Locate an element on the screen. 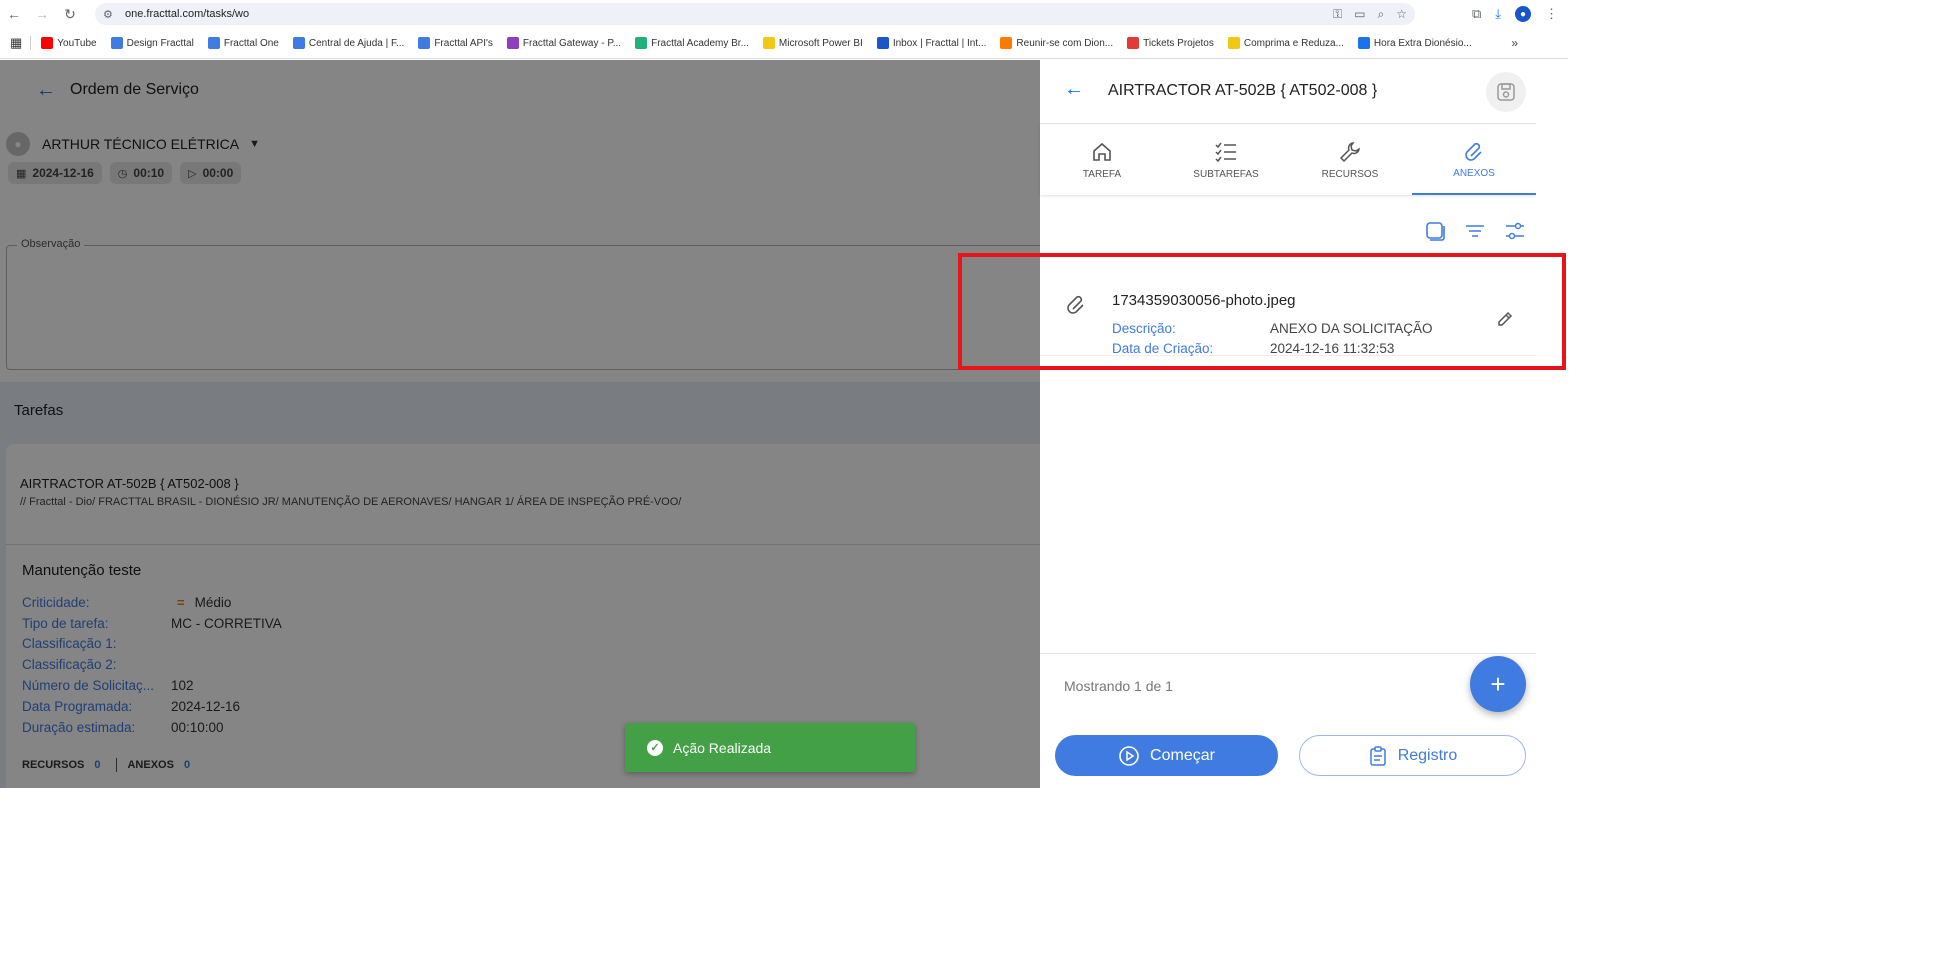 The width and height of the screenshot is (1949, 980). panel-title: AIRTRACTOR AT-502B { AT502-008 } is located at coordinates (1243, 90).